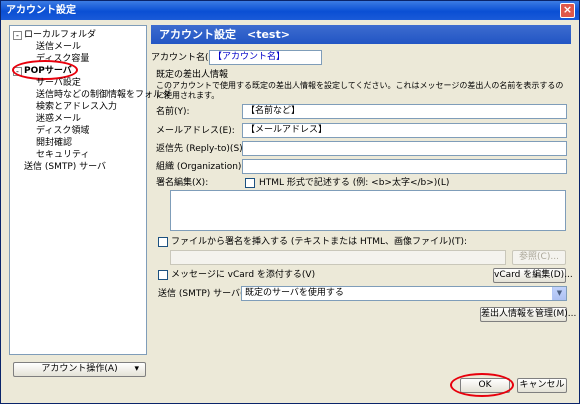  Describe the element at coordinates (60, 35) in the screenshot. I see `tree-item-local-folders: ローカルフォルダ` at that location.